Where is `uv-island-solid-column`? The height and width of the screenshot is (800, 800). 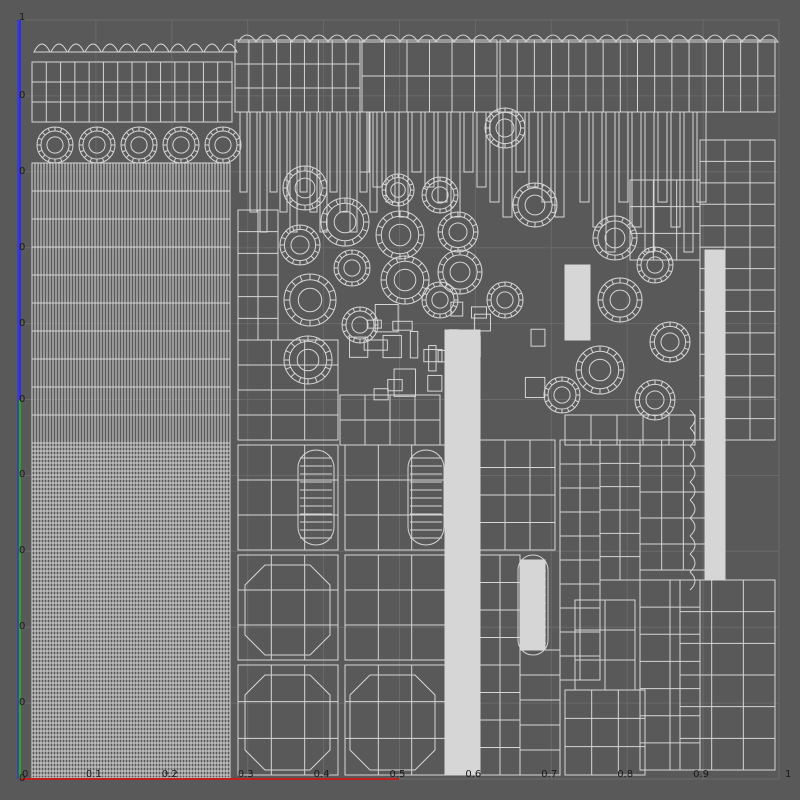 uv-island-solid-column is located at coordinates (462, 552).